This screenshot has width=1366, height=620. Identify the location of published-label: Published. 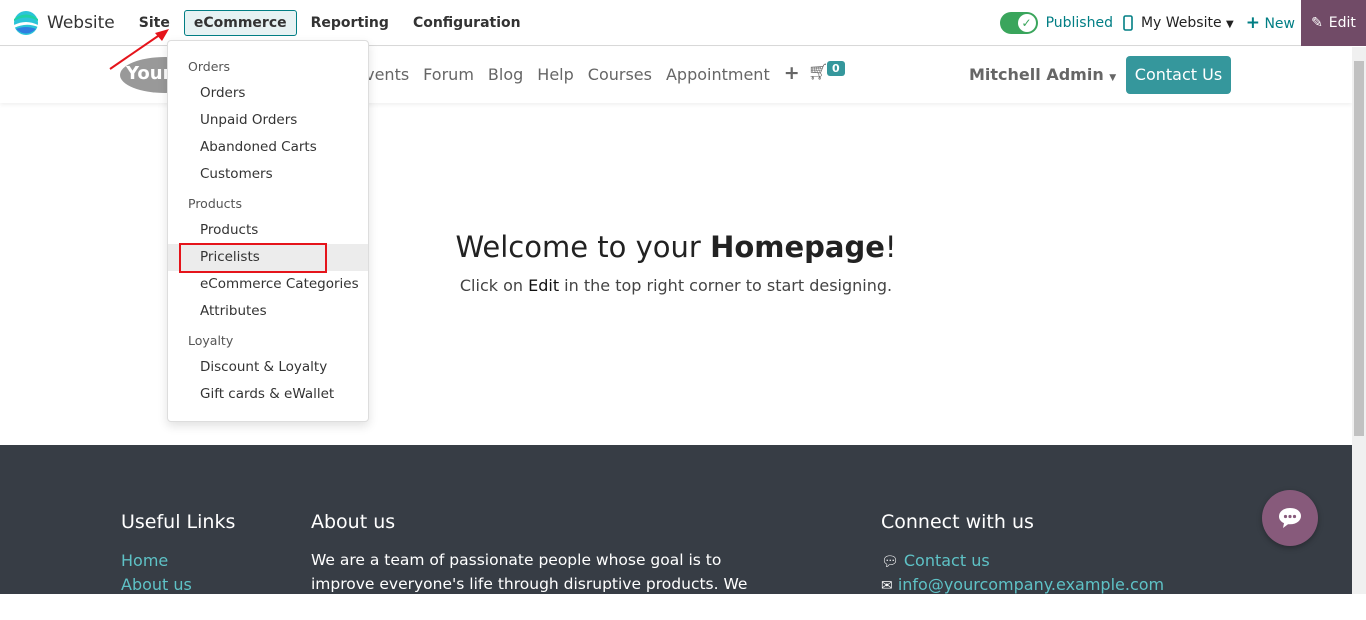
(1079, 23).